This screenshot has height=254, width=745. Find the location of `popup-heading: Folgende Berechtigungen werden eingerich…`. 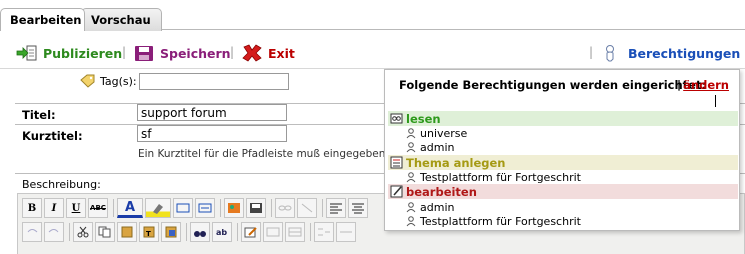

popup-heading: Folgende Berechtigungen werden eingerich… is located at coordinates (553, 85).